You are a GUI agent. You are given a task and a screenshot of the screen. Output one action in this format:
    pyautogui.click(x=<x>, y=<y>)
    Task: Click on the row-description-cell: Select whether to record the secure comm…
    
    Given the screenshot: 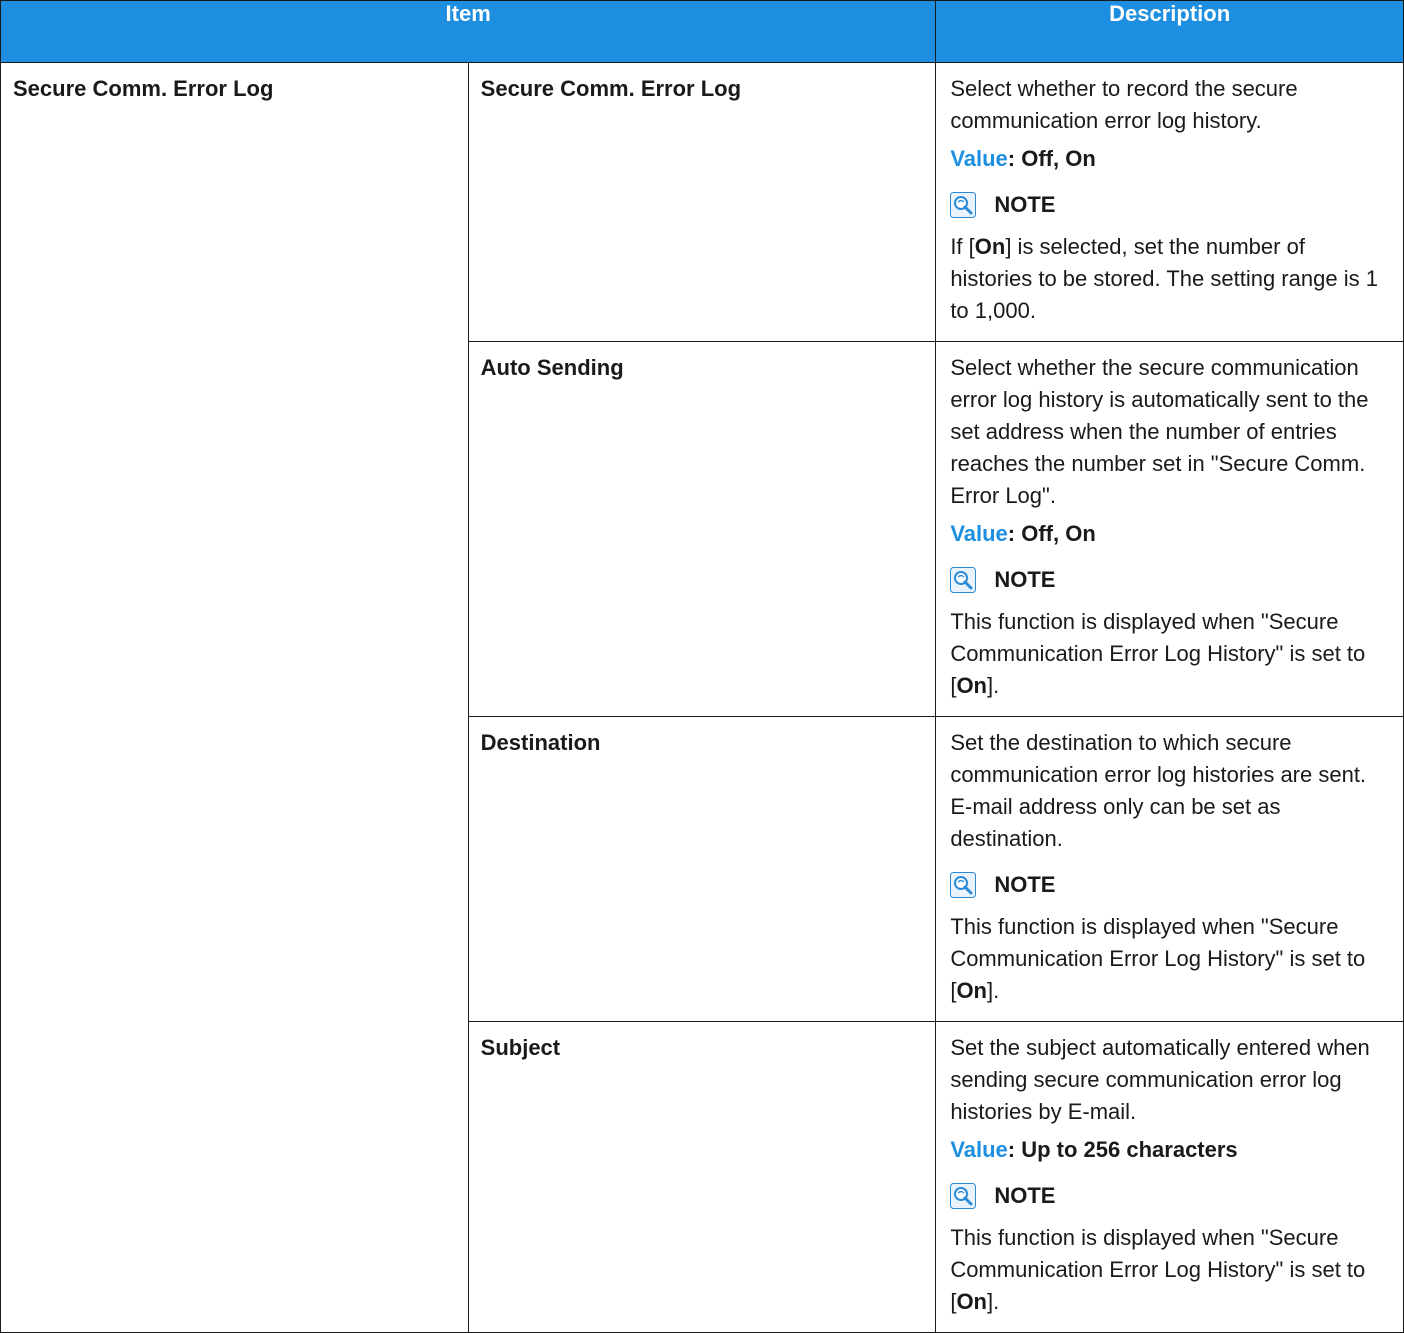 What is the action you would take?
    pyautogui.click(x=1169, y=202)
    